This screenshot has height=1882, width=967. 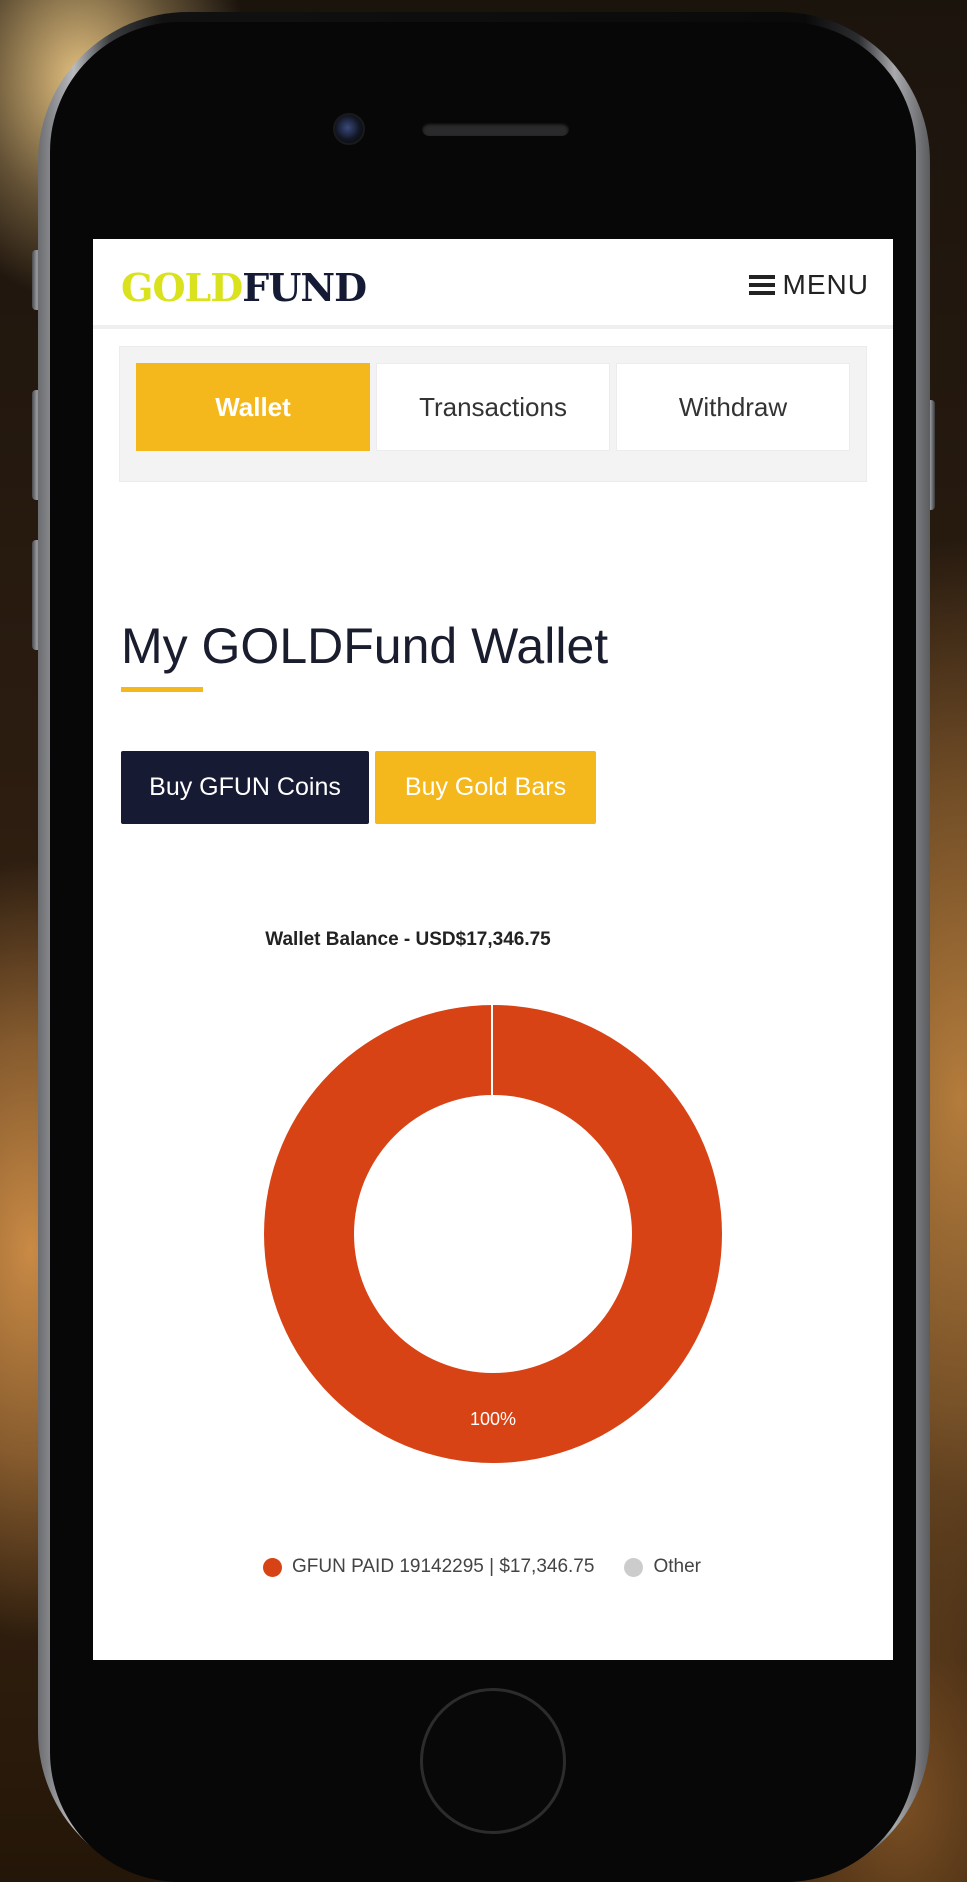 I want to click on earpiece-speaker, so click(x=495, y=129).